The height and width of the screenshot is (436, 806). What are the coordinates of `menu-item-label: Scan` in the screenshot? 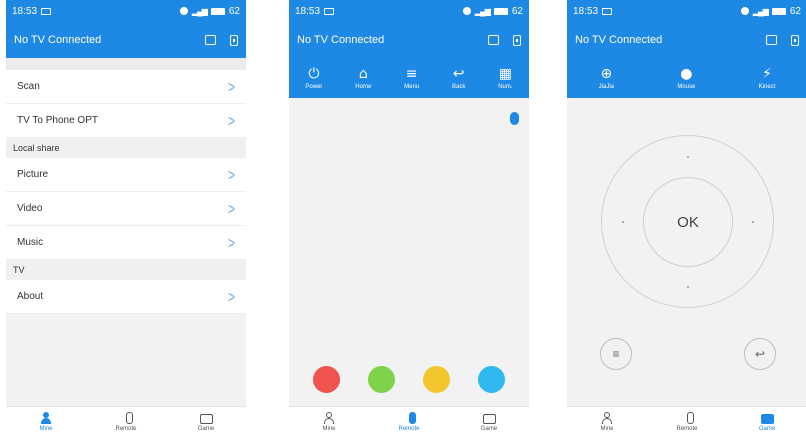 It's located at (28, 86).